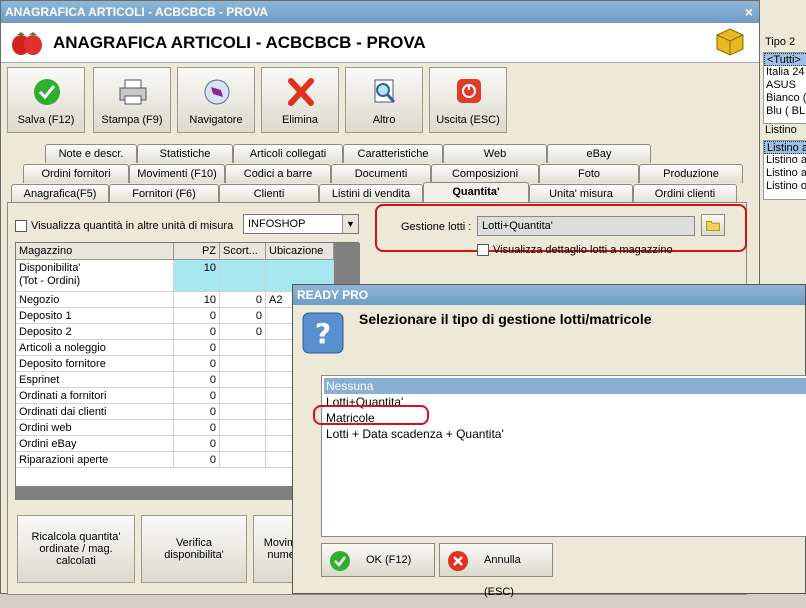 The height and width of the screenshot is (608, 806). Describe the element at coordinates (785, 111) in the screenshot. I see `tipo-item: Blu ( BL )` at that location.